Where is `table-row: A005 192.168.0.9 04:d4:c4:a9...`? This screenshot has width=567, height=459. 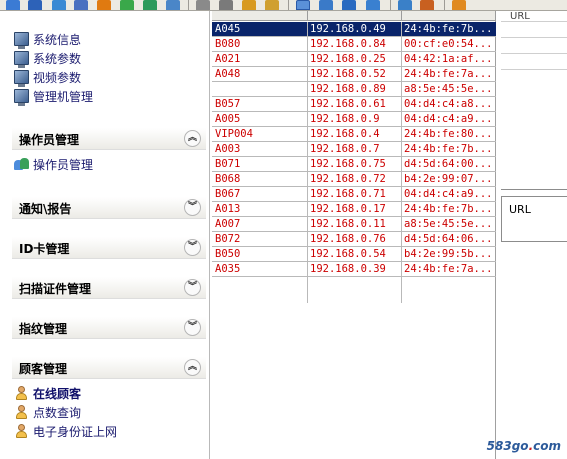
table-row: A005 192.168.0.9 04:d4:c4:a9... is located at coordinates (354, 119).